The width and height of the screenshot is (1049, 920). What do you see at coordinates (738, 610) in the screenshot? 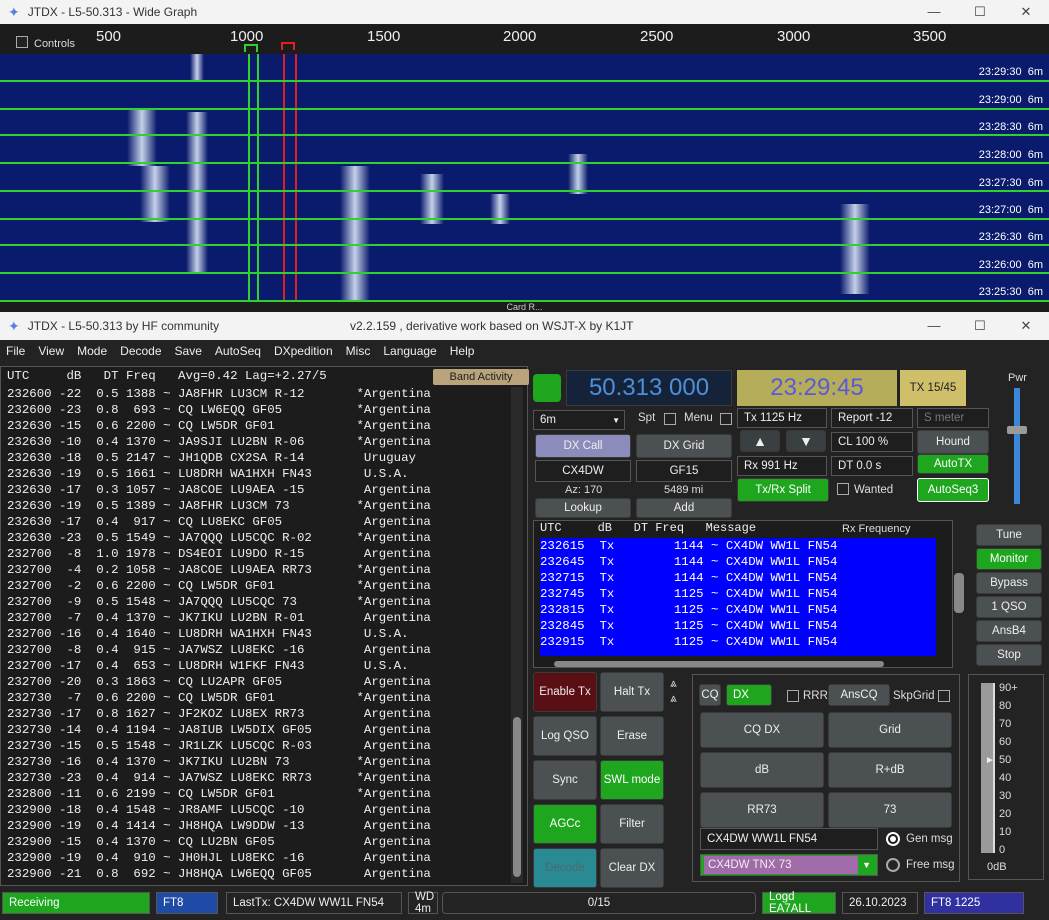
I see `rx-frequency-row: 232815 Tx 1125 ~ CX4DW WW1L FN54` at bounding box center [738, 610].